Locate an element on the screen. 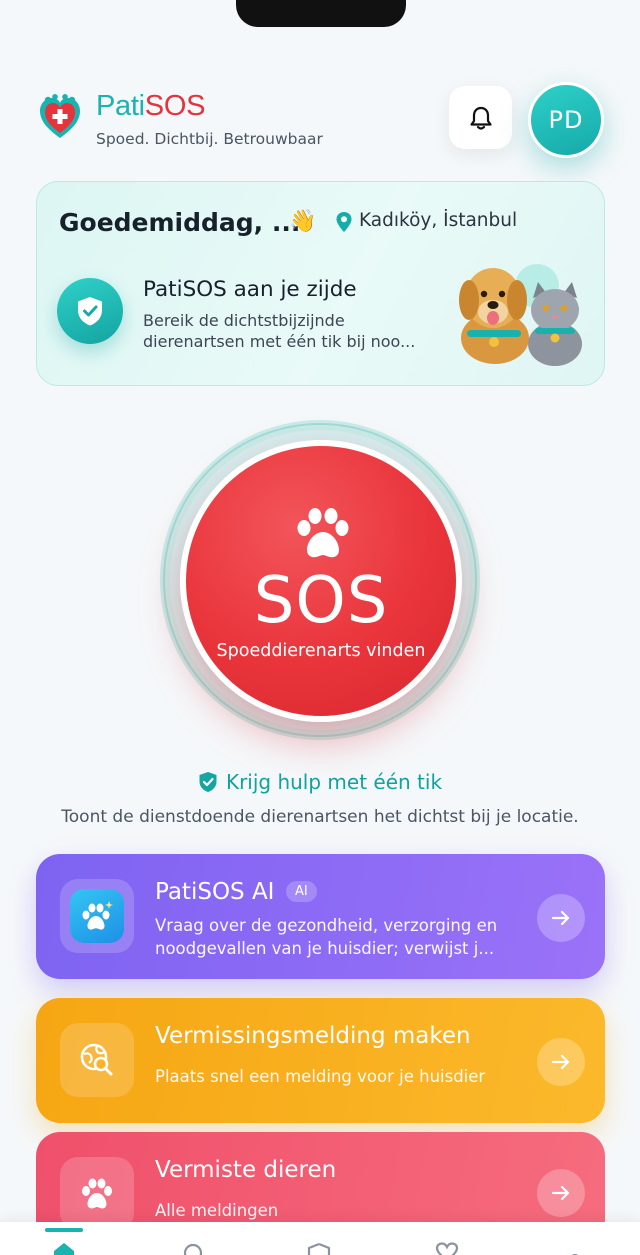 The height and width of the screenshot is (1255, 640). report-icon-tile is located at coordinates (97, 1060).